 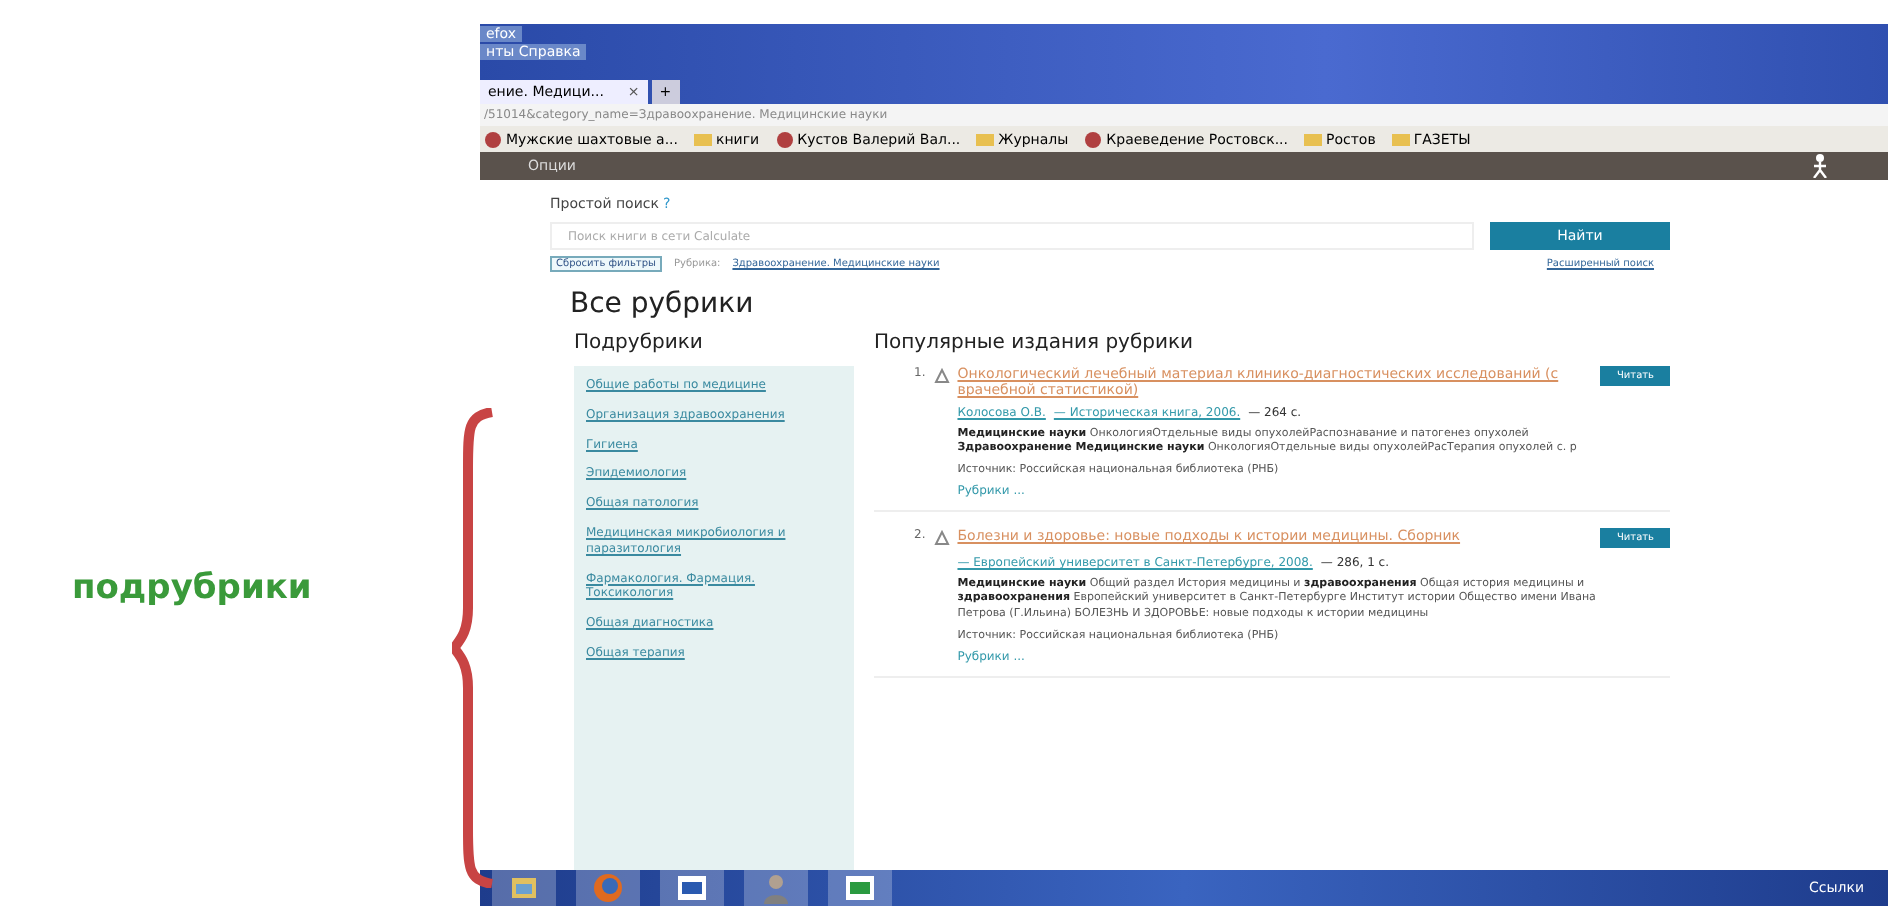 What do you see at coordinates (192, 588) in the screenshot?
I see `annotation-label: подрубрики` at bounding box center [192, 588].